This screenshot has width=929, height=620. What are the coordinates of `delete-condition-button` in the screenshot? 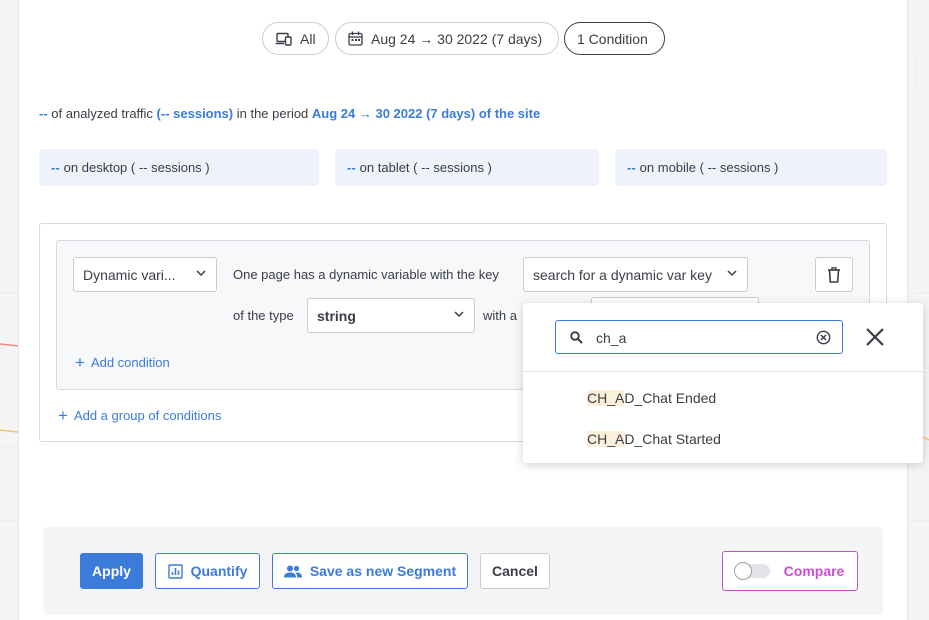 It's located at (834, 274).